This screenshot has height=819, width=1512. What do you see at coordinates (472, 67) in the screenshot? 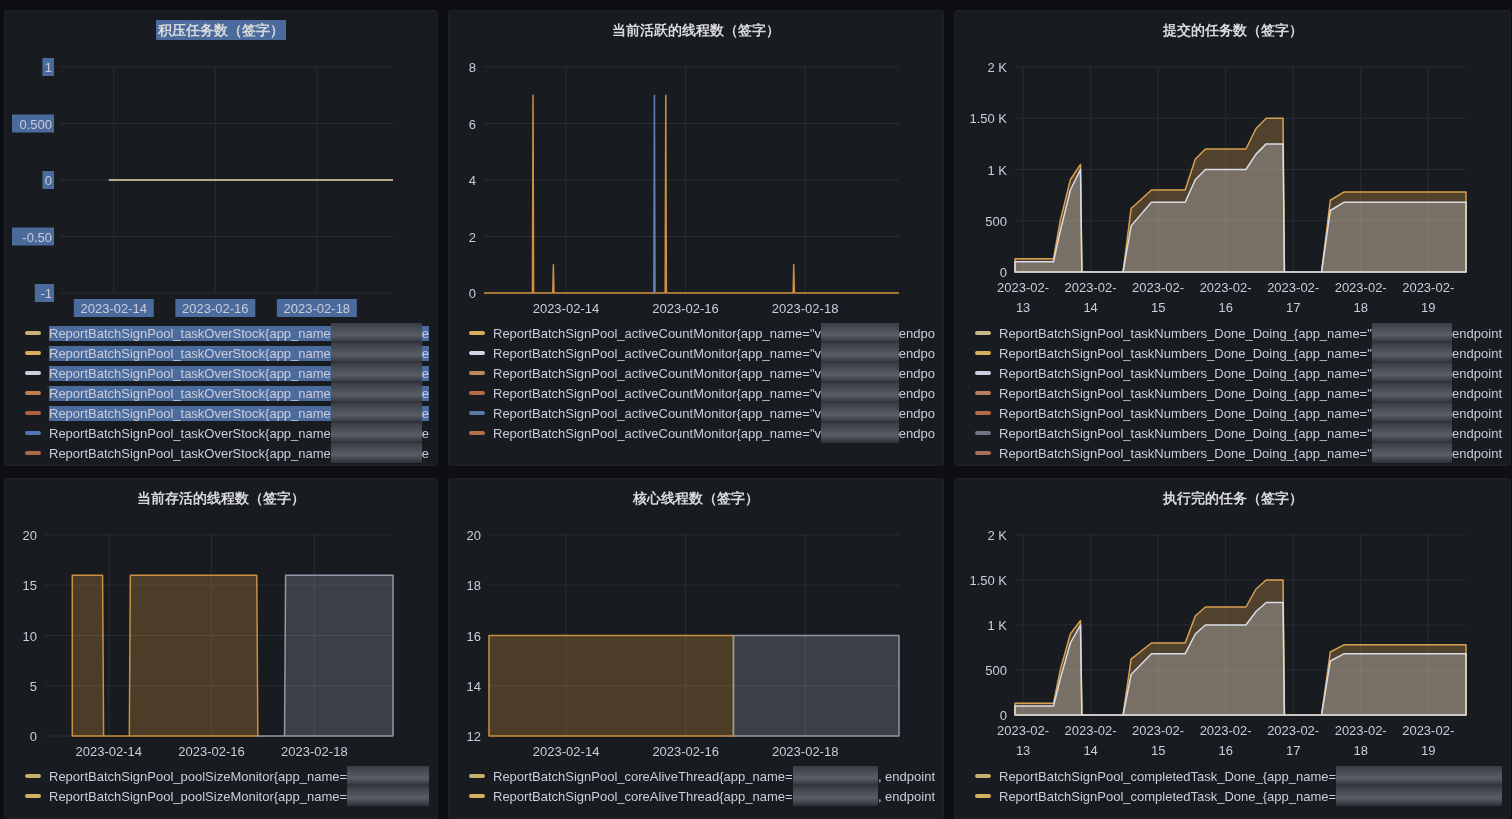
I see `axis-label: 8` at bounding box center [472, 67].